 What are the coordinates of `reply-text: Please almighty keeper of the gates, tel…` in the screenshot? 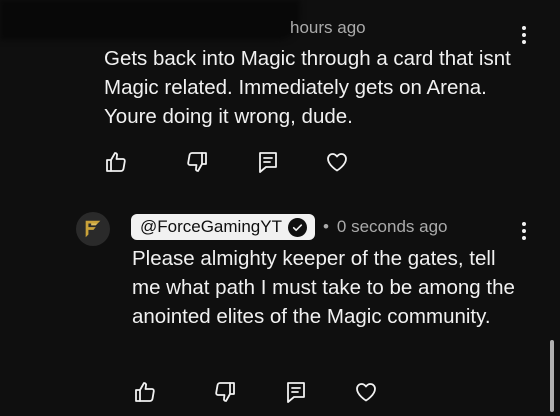 It's located at (323, 287).